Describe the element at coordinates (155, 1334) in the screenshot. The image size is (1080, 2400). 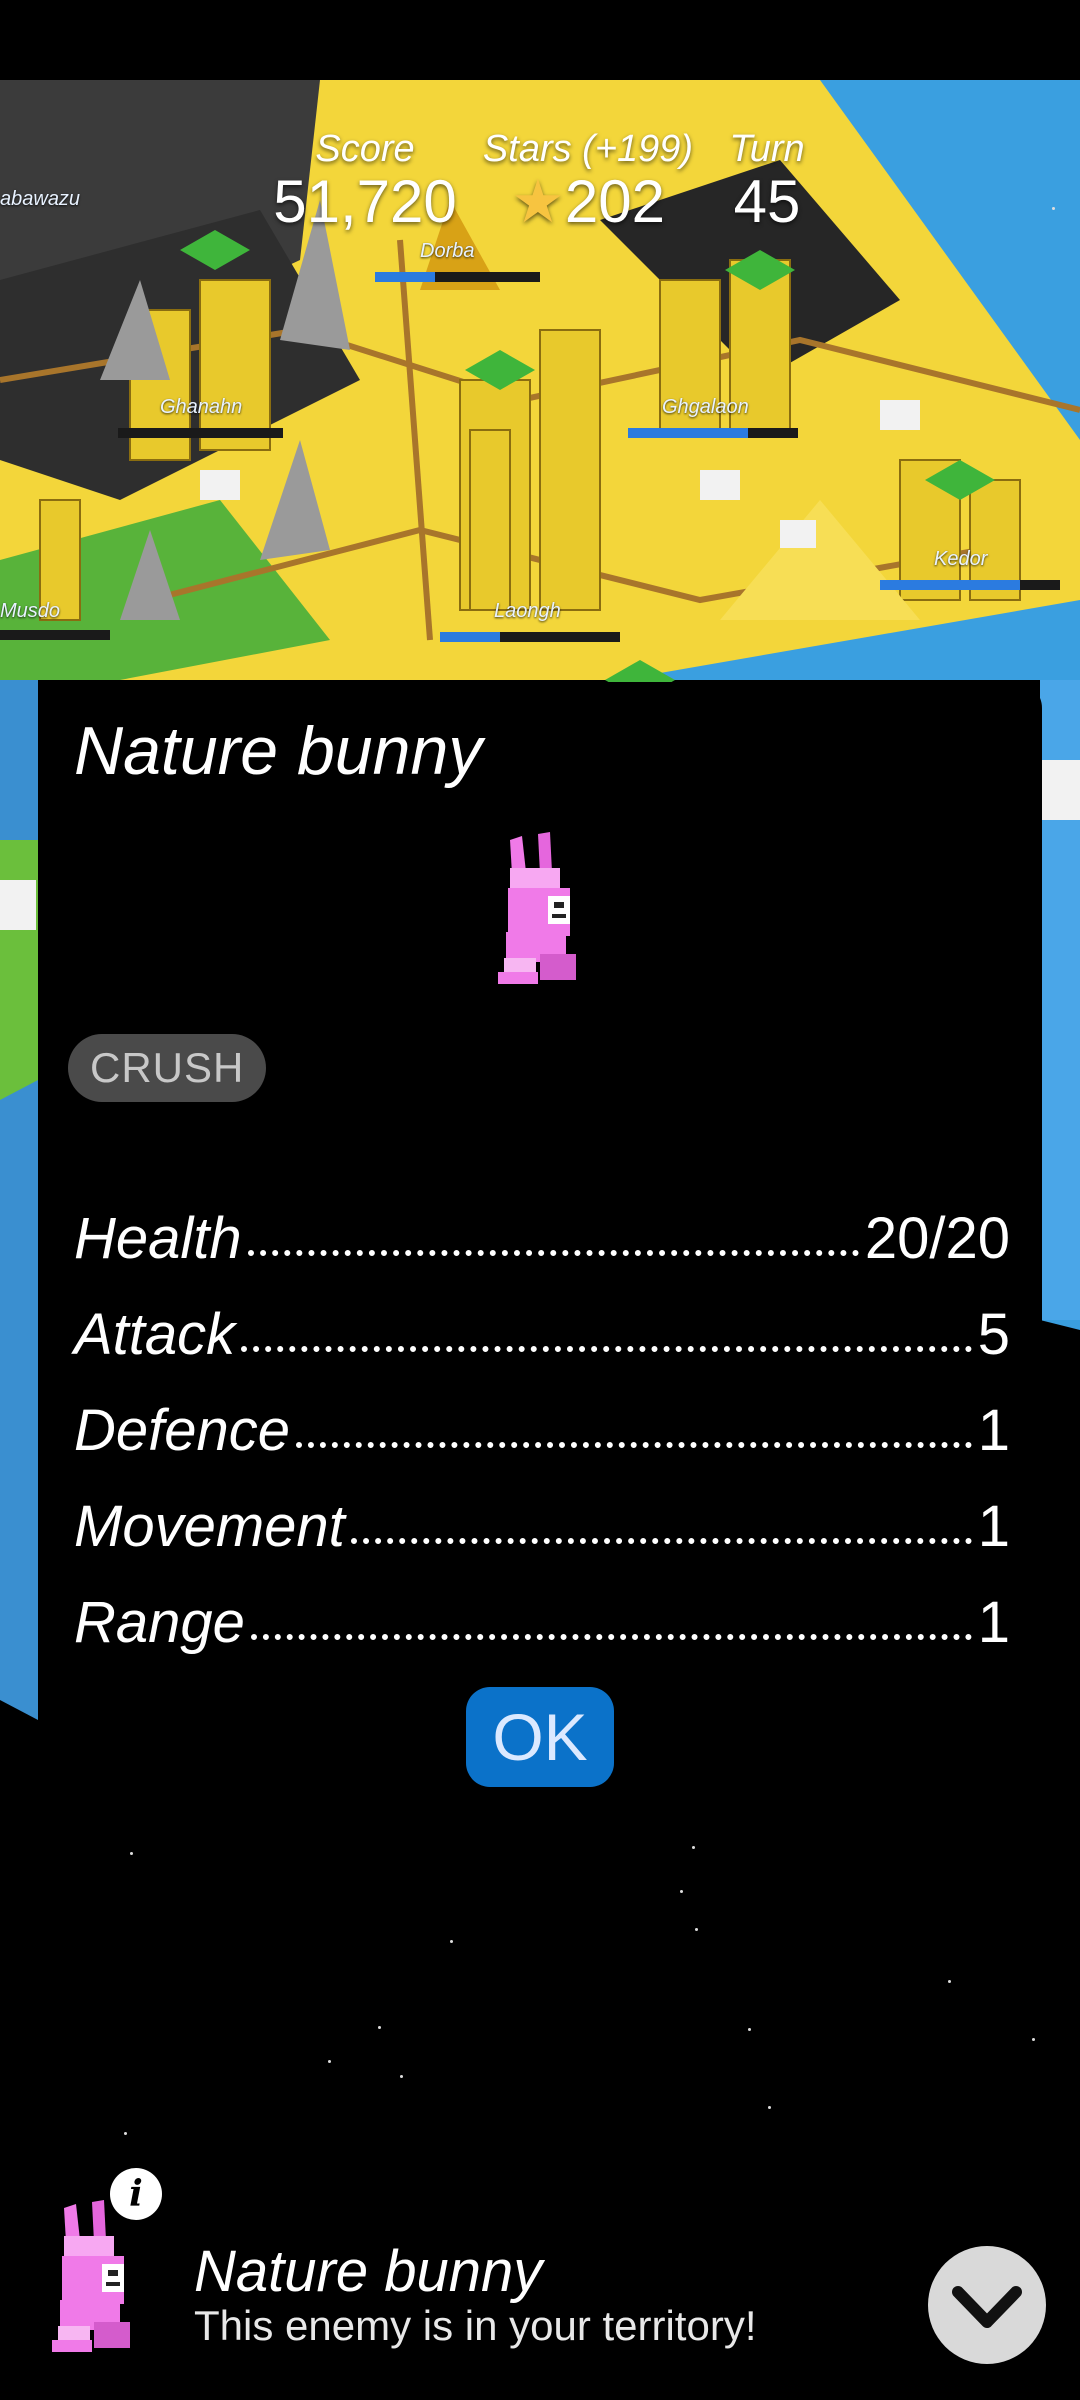
I see `stat-name: Attack` at that location.